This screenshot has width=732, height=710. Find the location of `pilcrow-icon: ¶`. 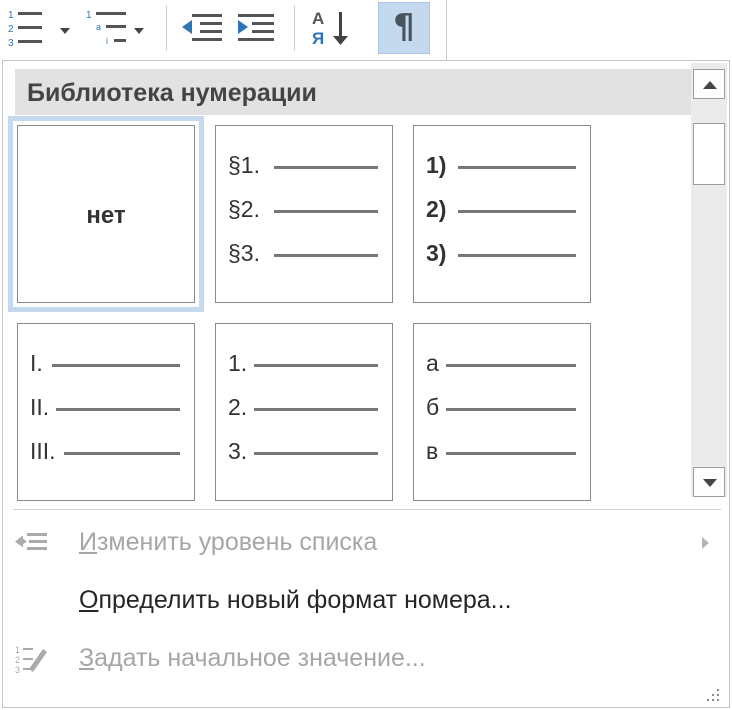

pilcrow-icon: ¶ is located at coordinates (404, 27).